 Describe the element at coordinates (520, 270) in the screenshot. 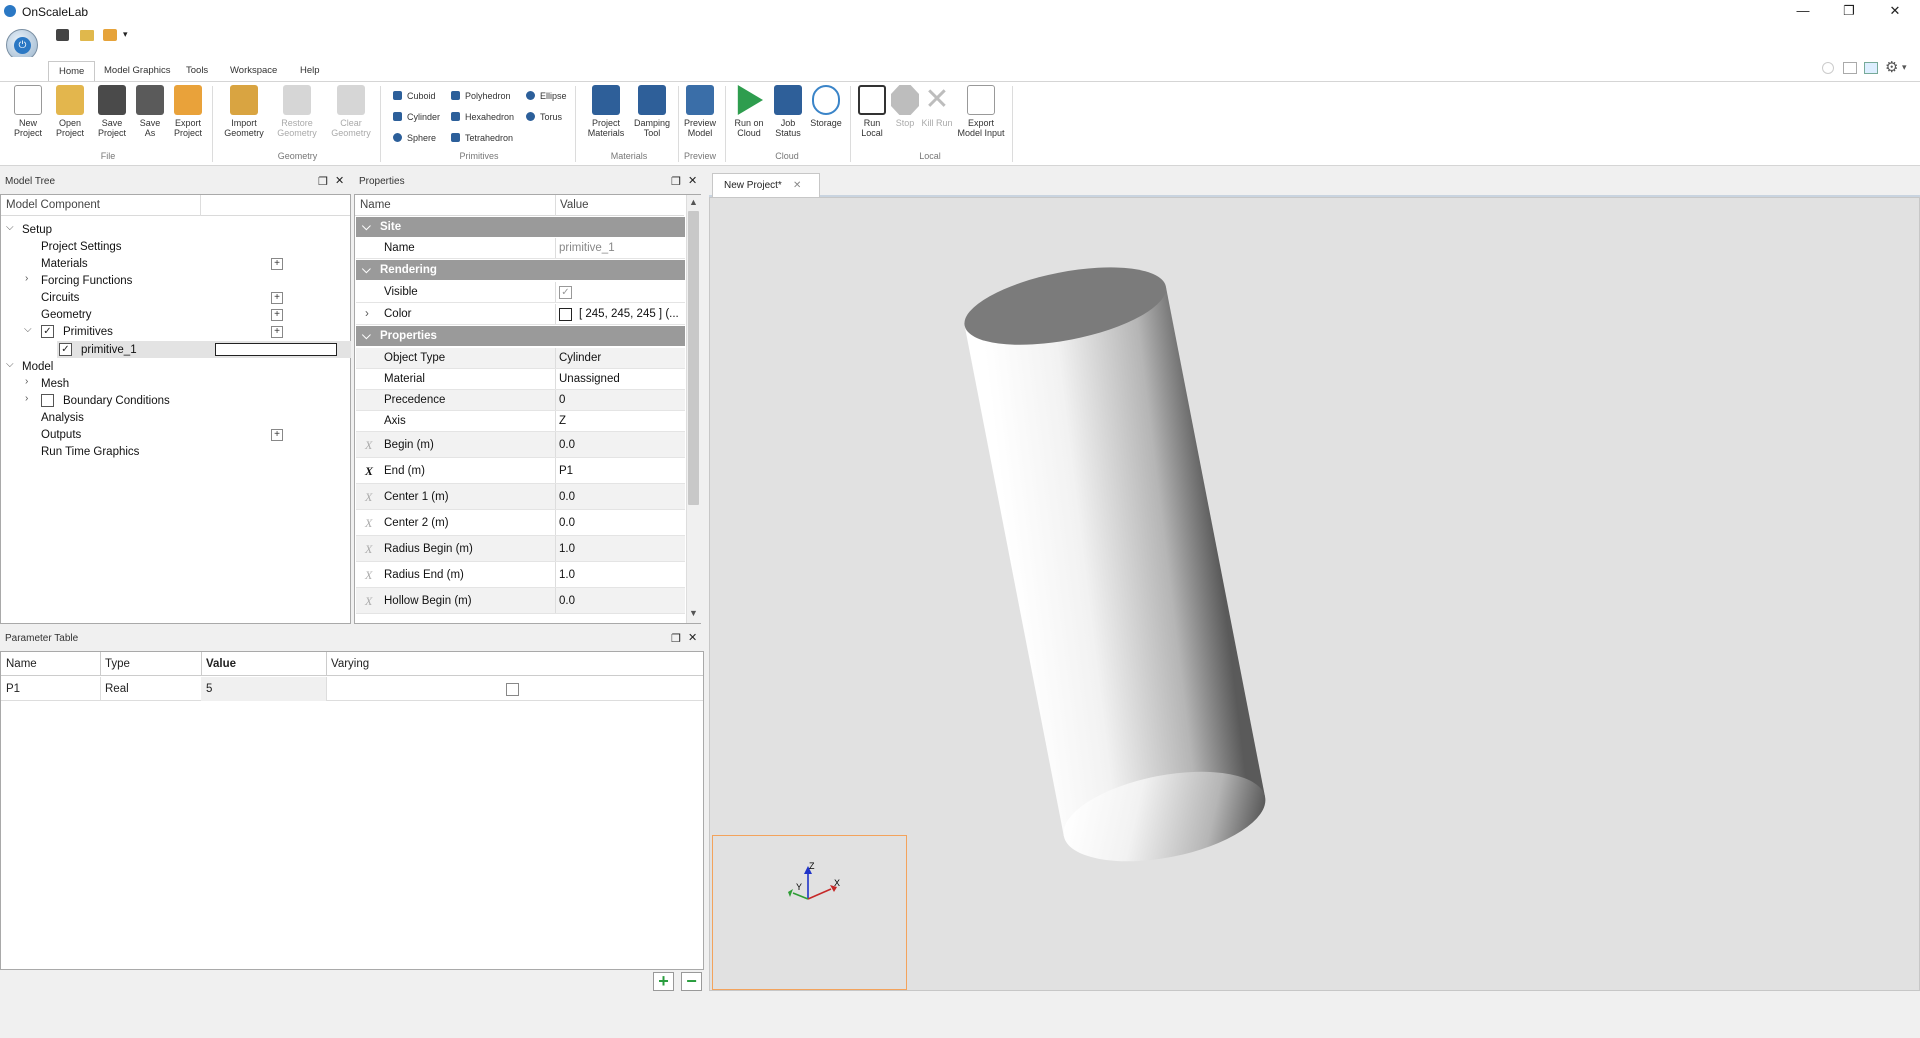

I see `section-rendering: ⌵ Rendering` at that location.